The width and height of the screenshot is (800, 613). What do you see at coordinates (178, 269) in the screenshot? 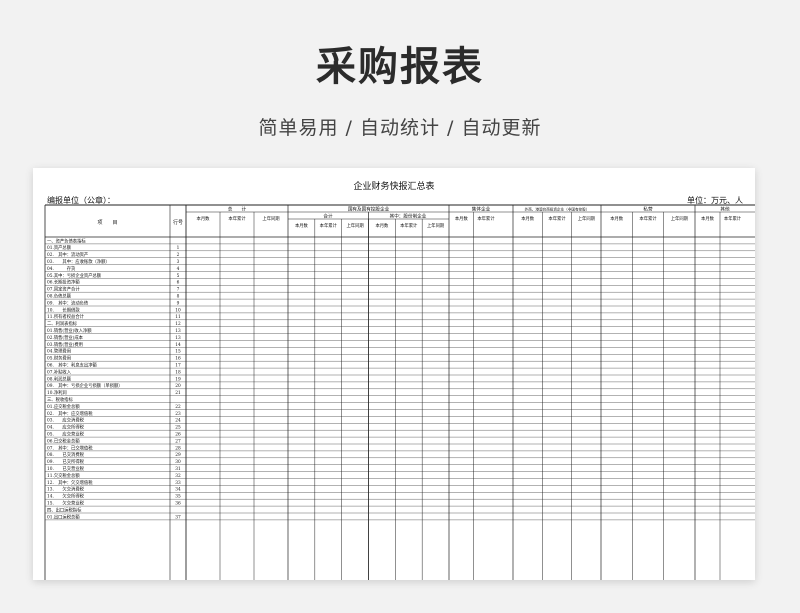
I see `table-row-number: 4` at bounding box center [178, 269].